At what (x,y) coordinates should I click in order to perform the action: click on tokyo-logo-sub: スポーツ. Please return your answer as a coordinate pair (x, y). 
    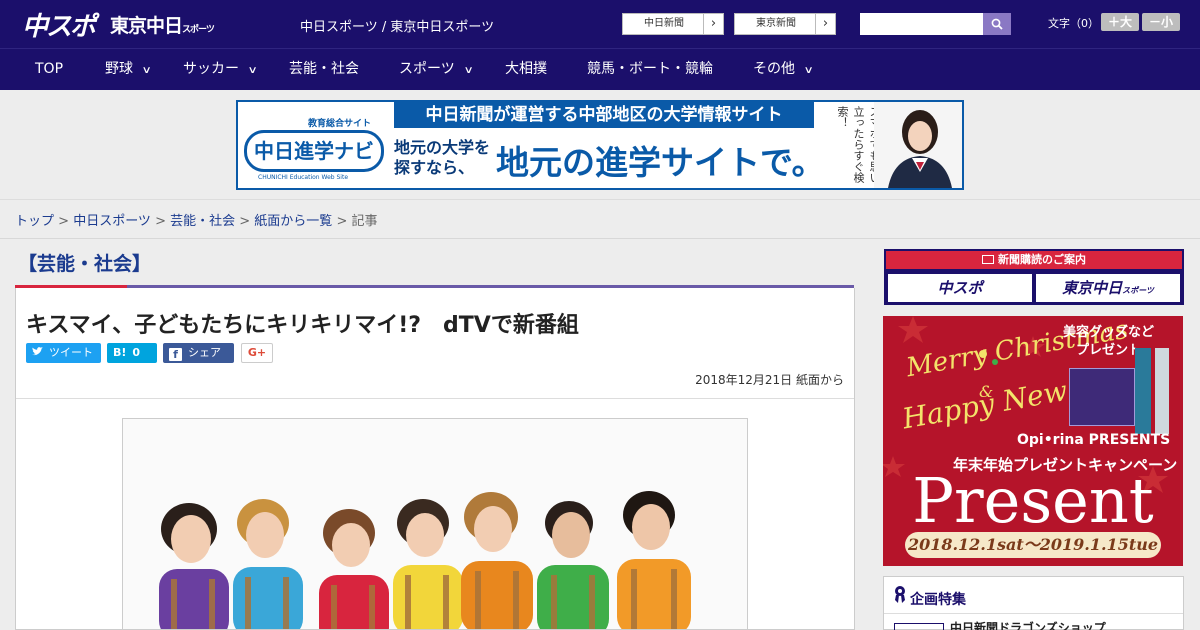
    Looking at the image, I should click on (198, 30).